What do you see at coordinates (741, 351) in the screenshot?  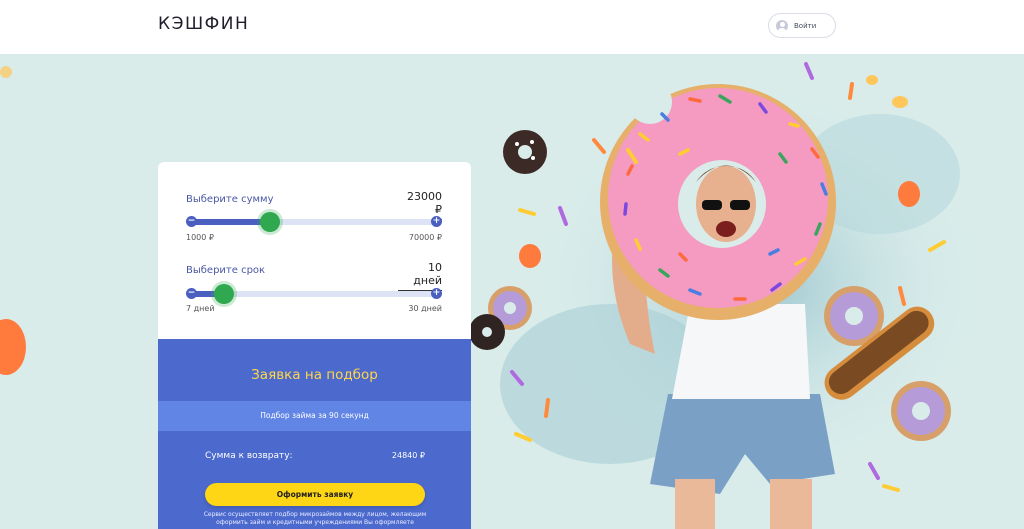 I see `white-shirt` at bounding box center [741, 351].